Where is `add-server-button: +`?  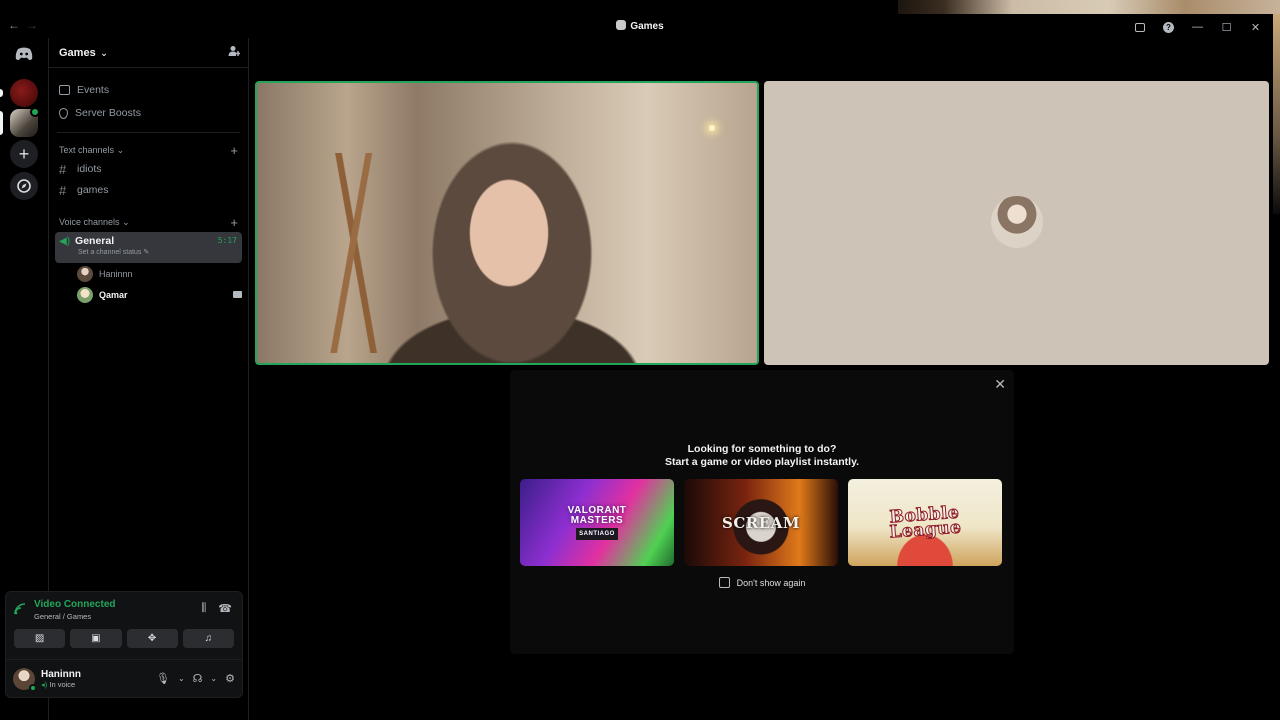 add-server-button: + is located at coordinates (24, 154).